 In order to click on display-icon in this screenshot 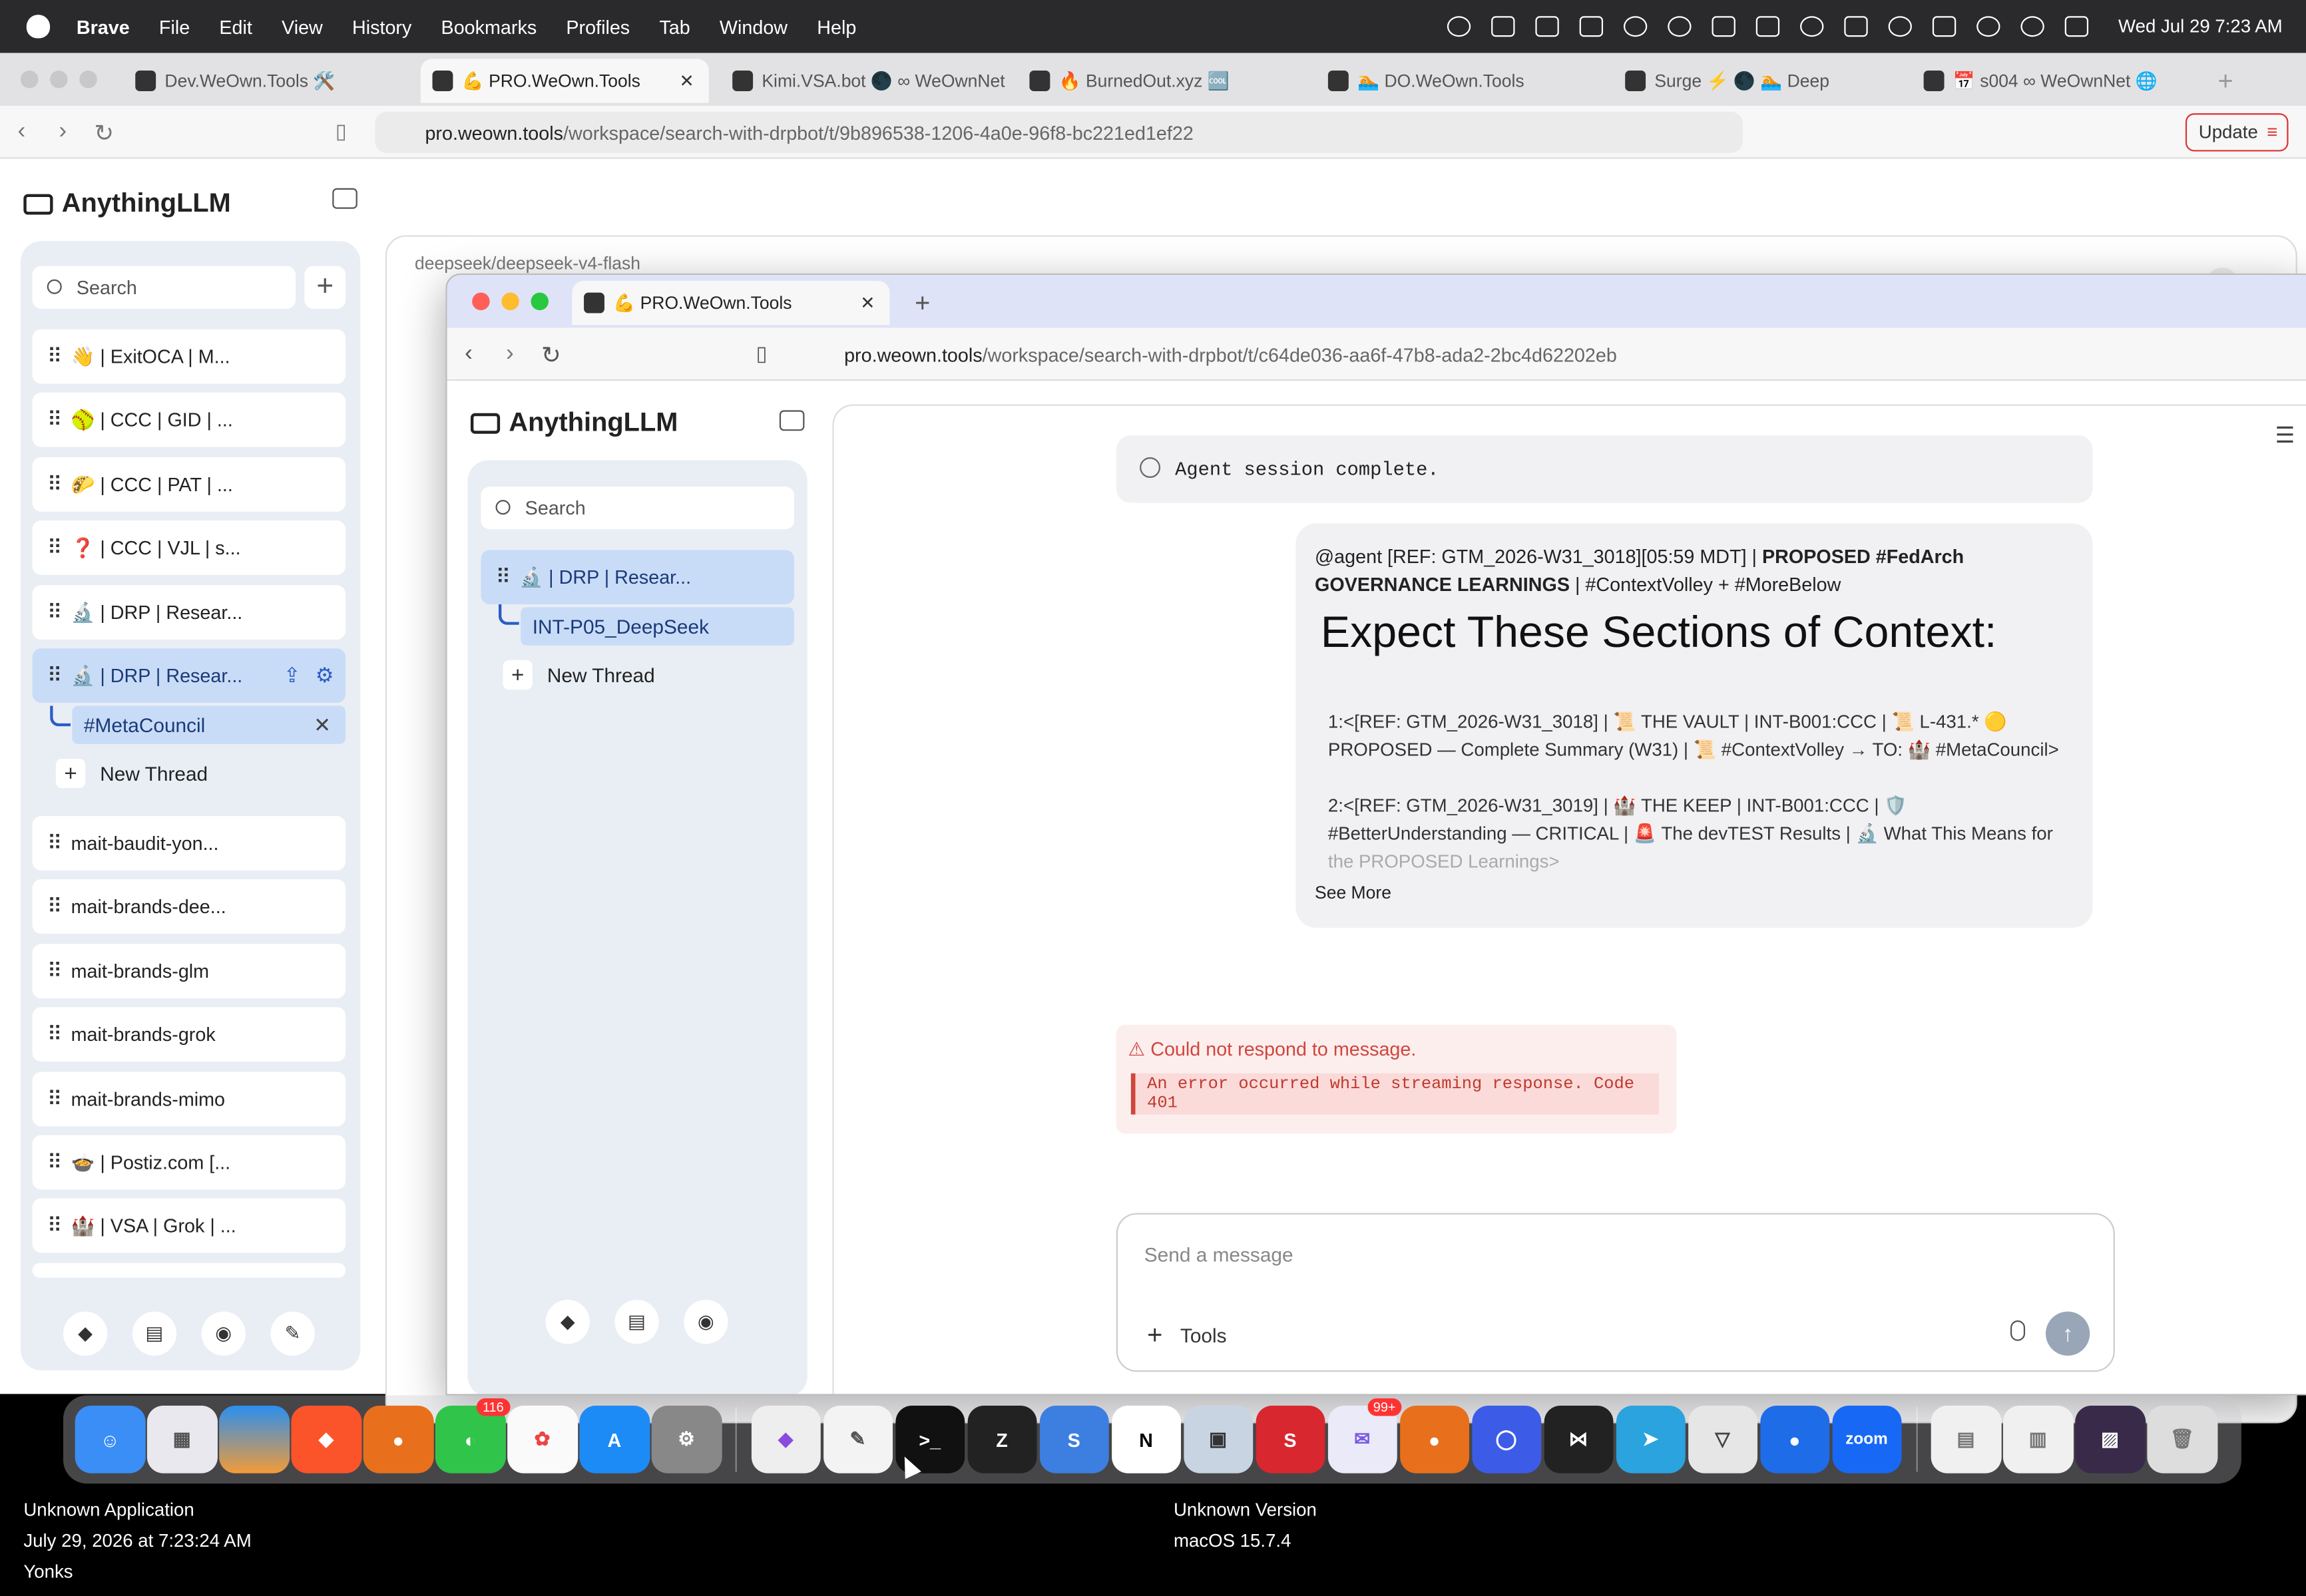, I will do `click(1857, 26)`.